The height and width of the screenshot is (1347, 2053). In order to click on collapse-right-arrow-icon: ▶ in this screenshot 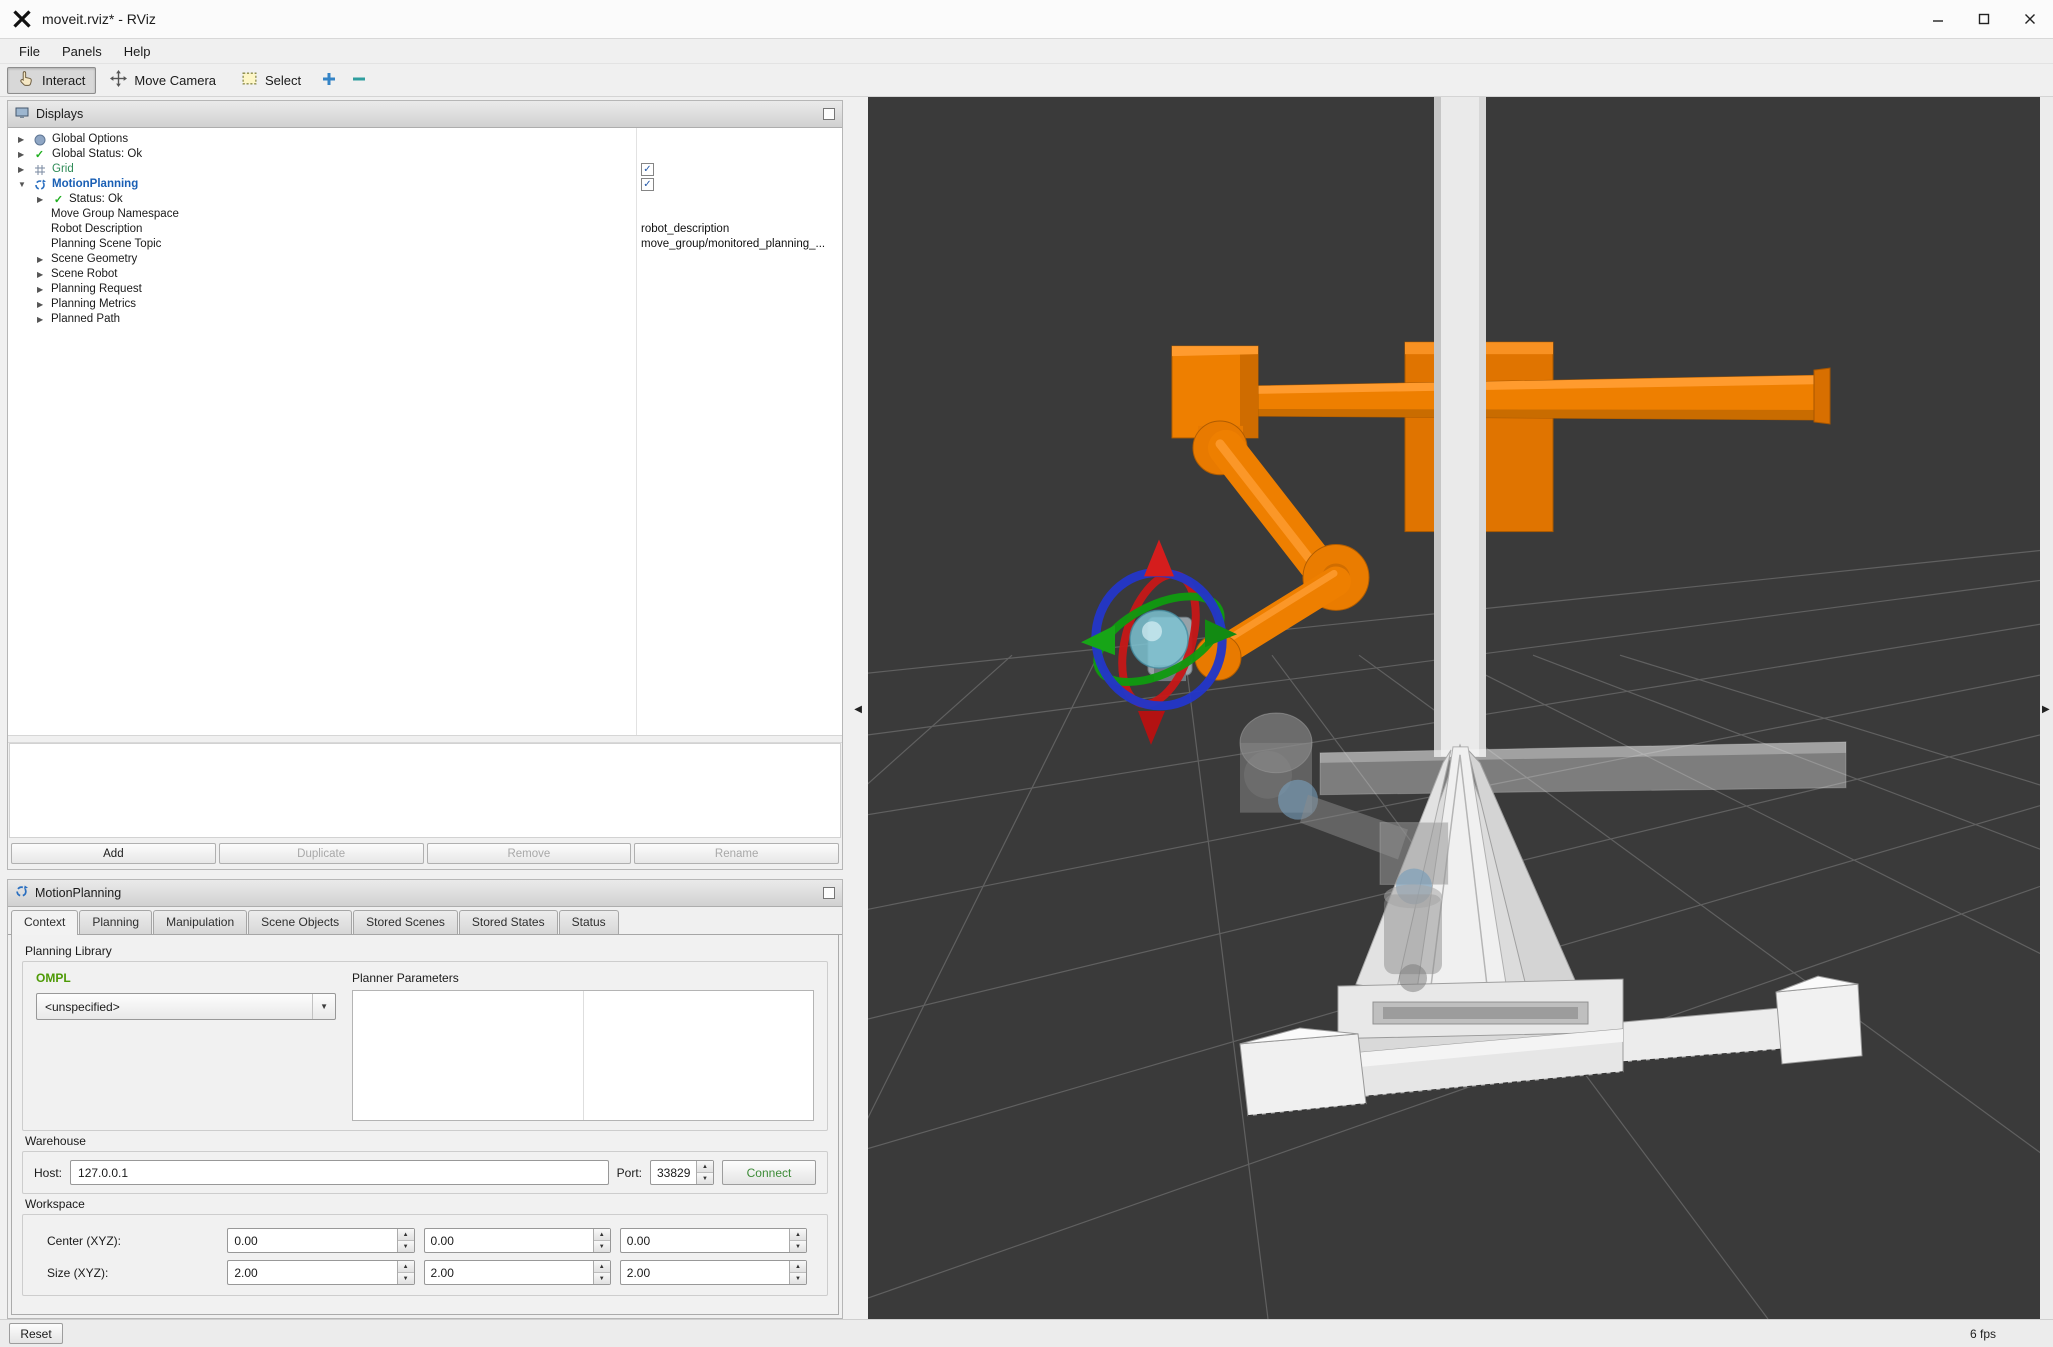, I will do `click(2046, 710)`.